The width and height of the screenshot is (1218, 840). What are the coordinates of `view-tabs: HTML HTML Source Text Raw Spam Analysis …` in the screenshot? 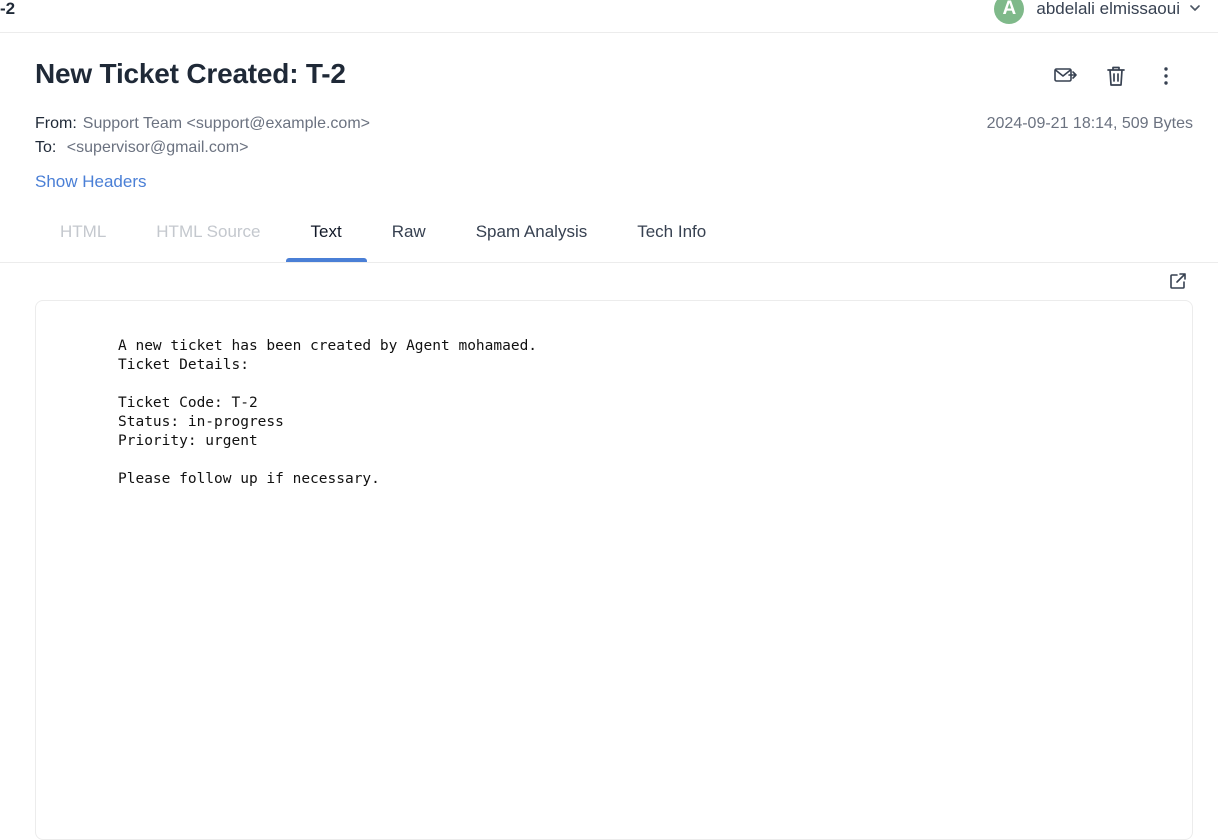 It's located at (383, 241).